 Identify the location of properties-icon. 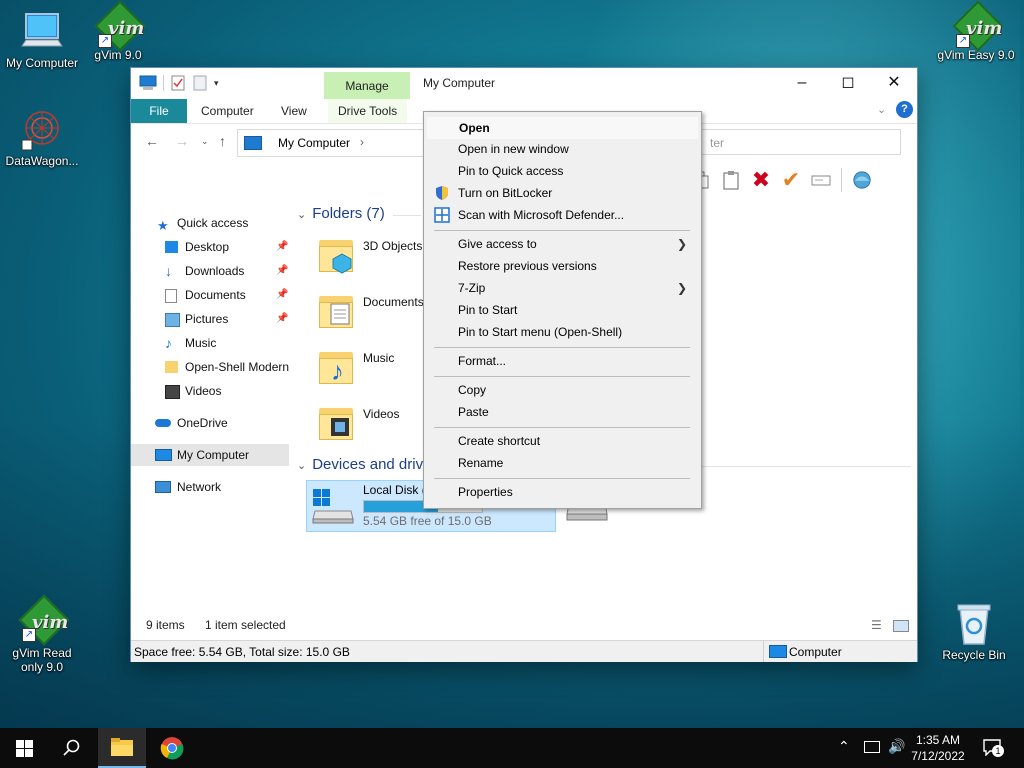
(178, 83).